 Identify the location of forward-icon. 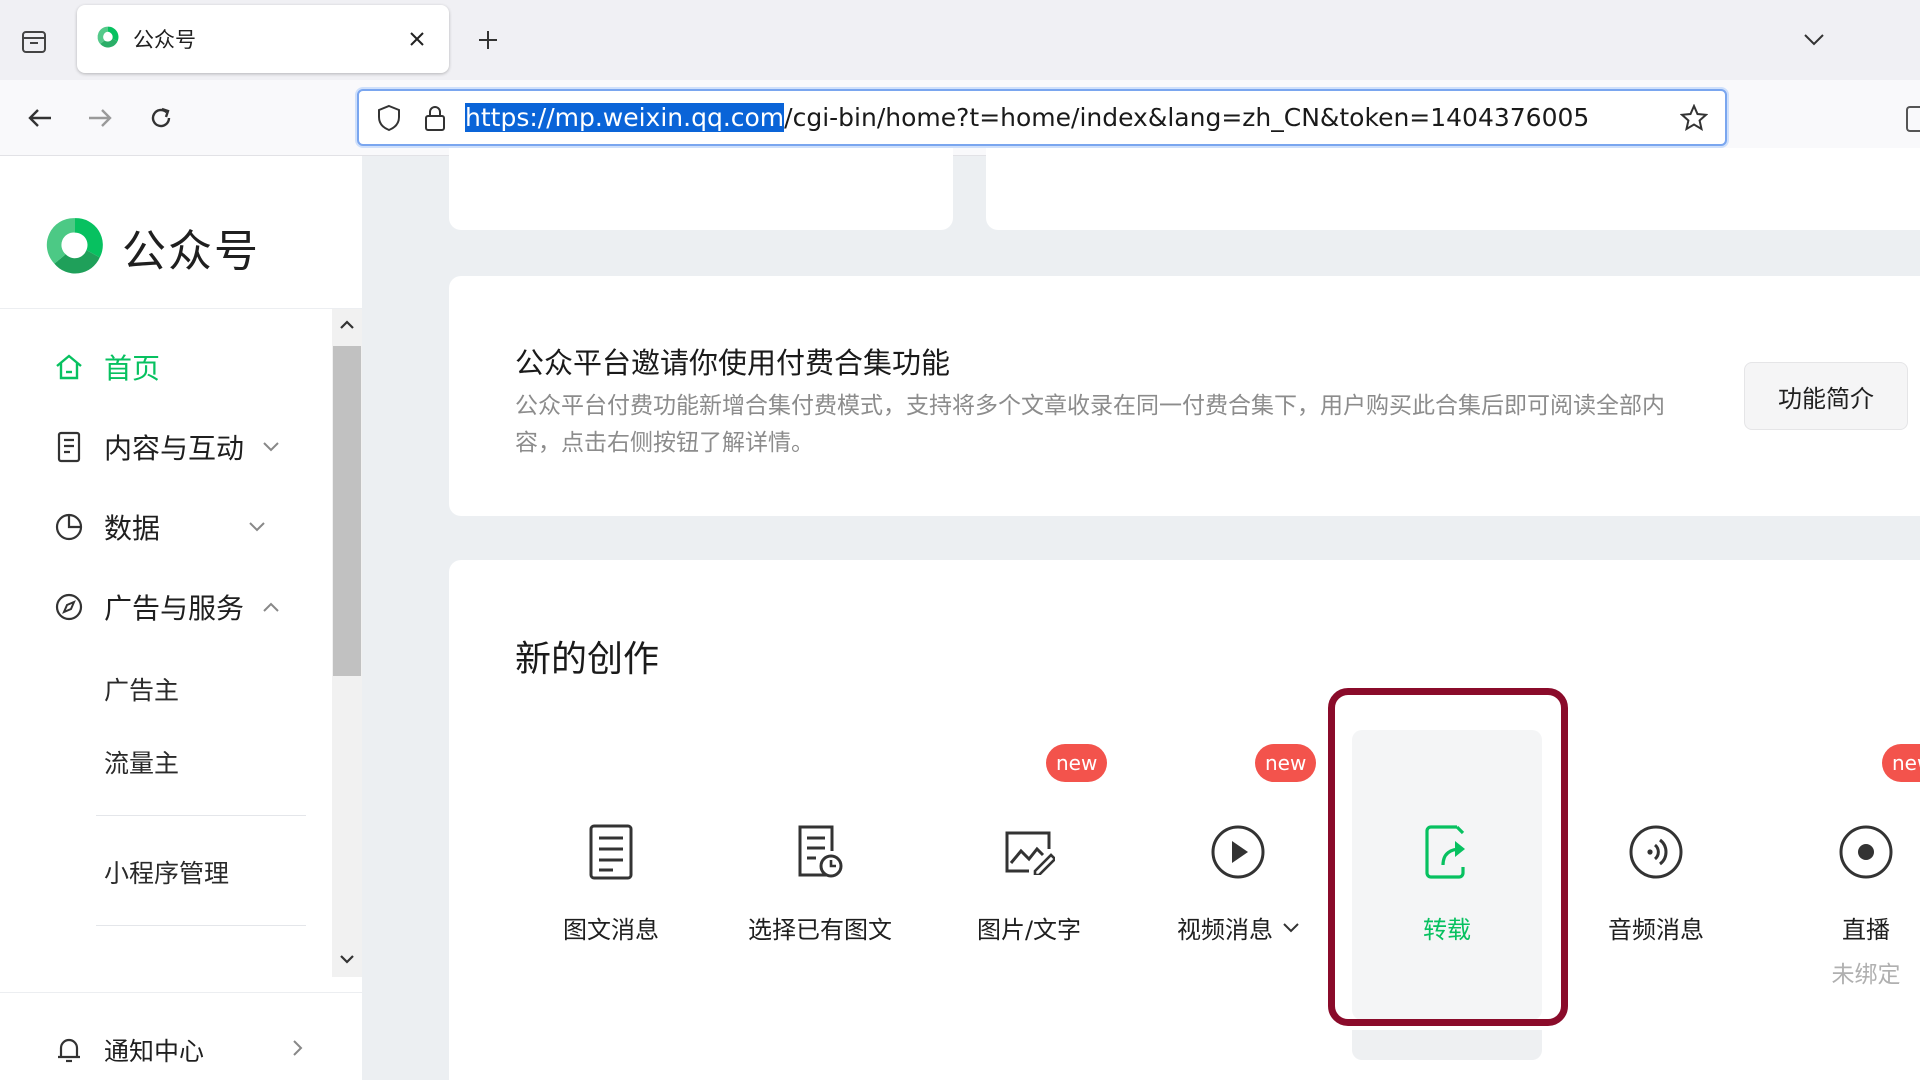
(100, 118).